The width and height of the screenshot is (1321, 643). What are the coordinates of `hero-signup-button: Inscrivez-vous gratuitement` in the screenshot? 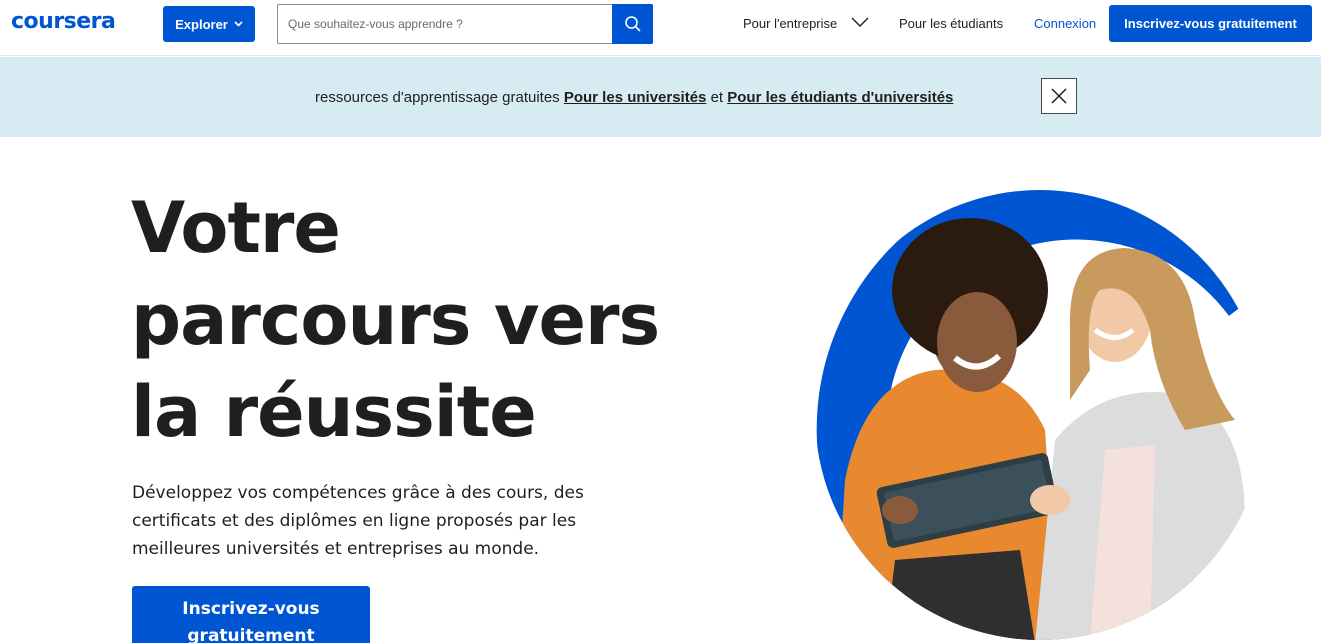 It's located at (251, 614).